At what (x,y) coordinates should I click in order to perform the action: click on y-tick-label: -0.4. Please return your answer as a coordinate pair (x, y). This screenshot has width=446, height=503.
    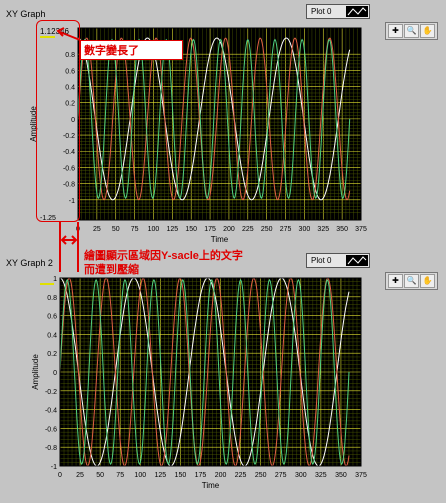
    Looking at the image, I should click on (51, 411).